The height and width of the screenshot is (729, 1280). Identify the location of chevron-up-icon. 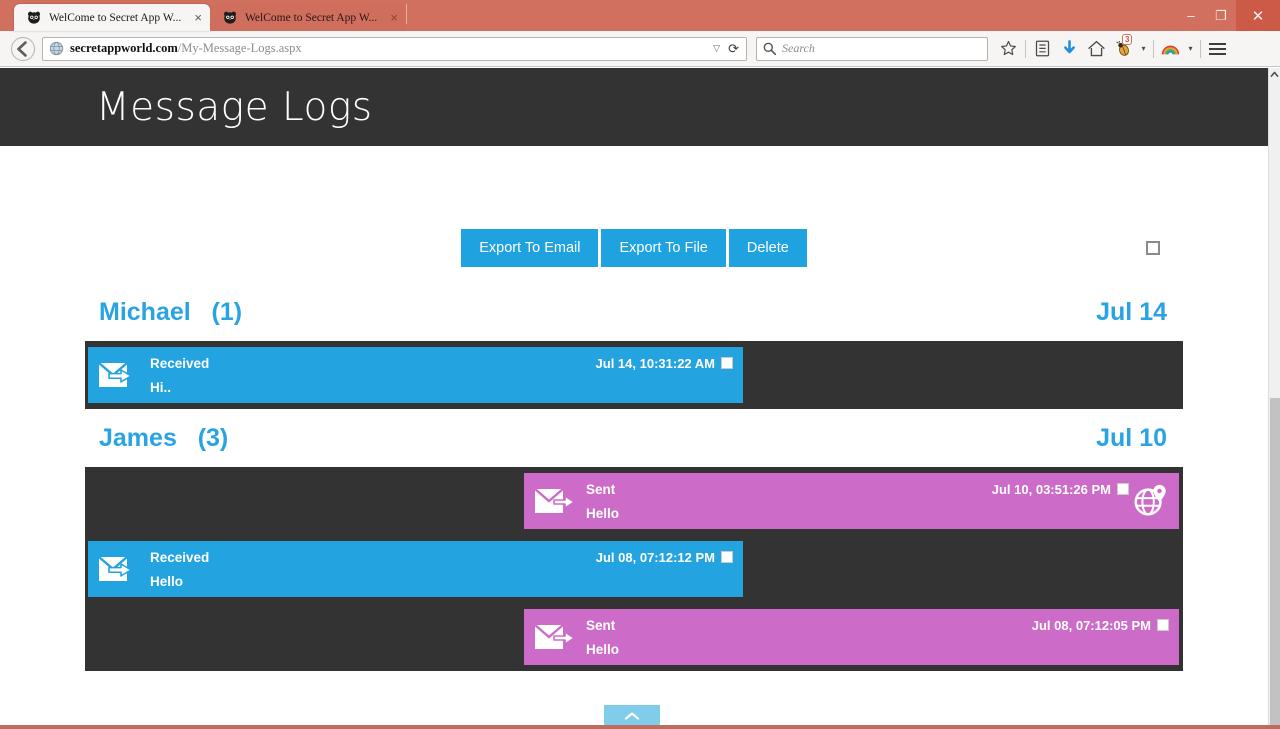
(632, 716).